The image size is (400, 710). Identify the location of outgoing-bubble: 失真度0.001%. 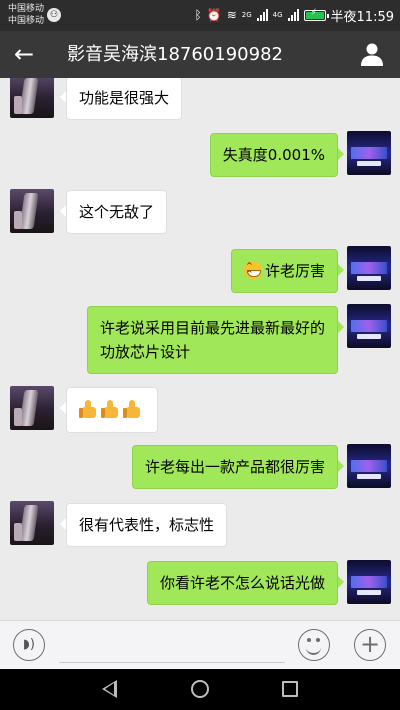
(277, 155).